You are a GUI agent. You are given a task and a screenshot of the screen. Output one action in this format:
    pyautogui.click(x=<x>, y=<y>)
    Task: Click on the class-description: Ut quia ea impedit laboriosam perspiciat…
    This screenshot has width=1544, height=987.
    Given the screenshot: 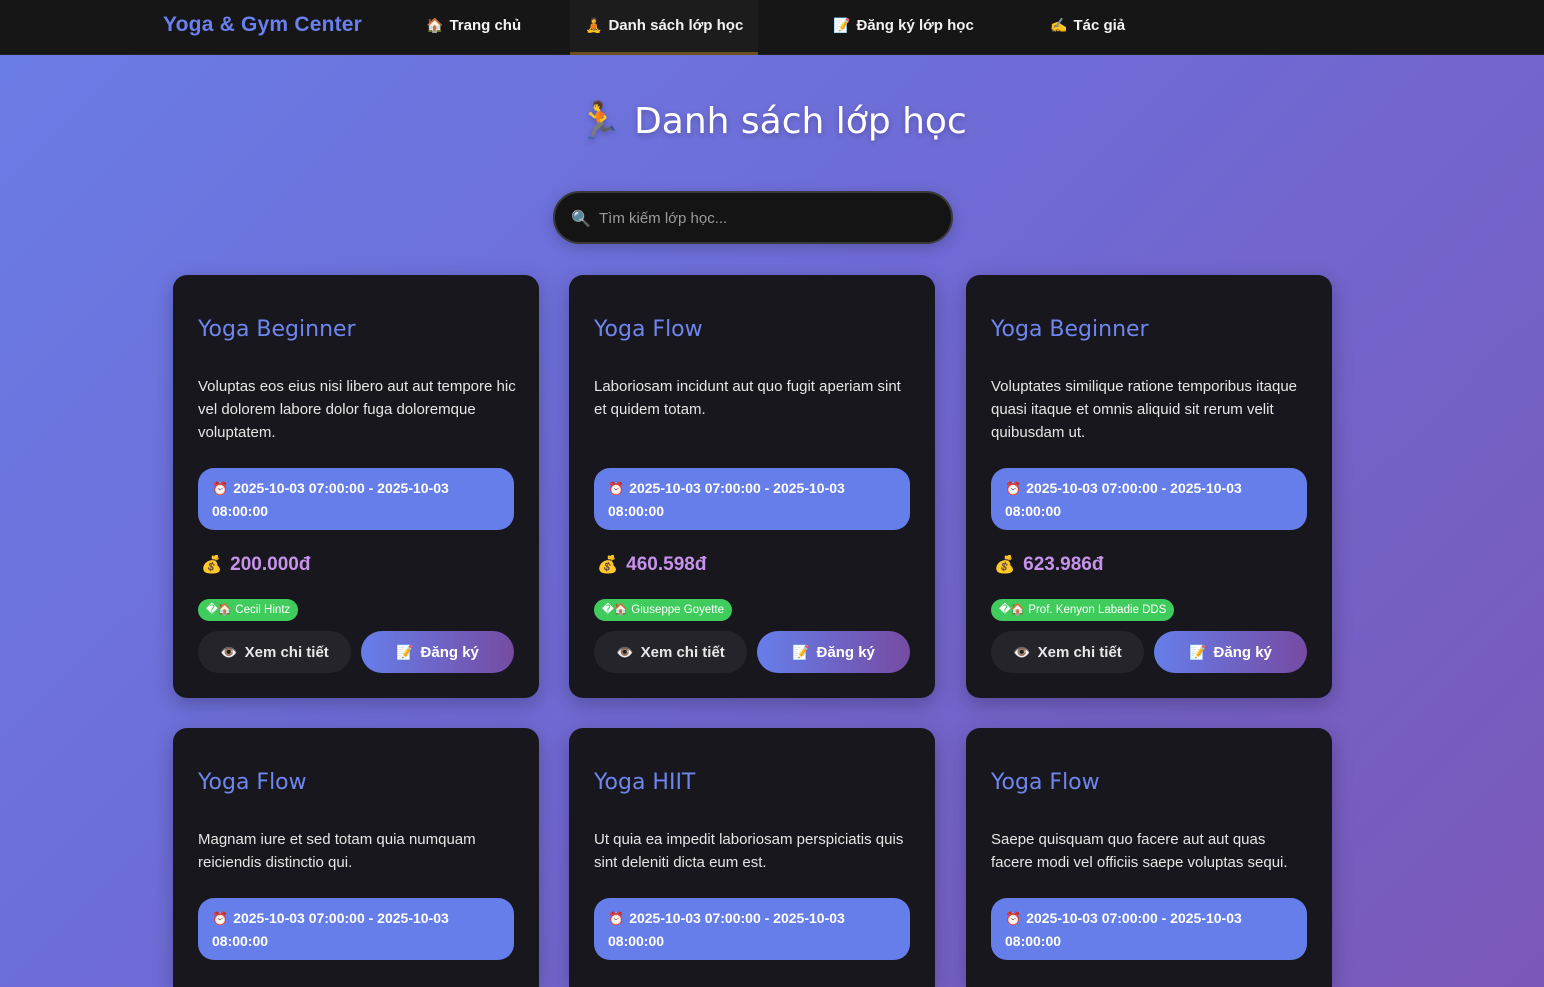 What is the action you would take?
    pyautogui.click(x=749, y=851)
    